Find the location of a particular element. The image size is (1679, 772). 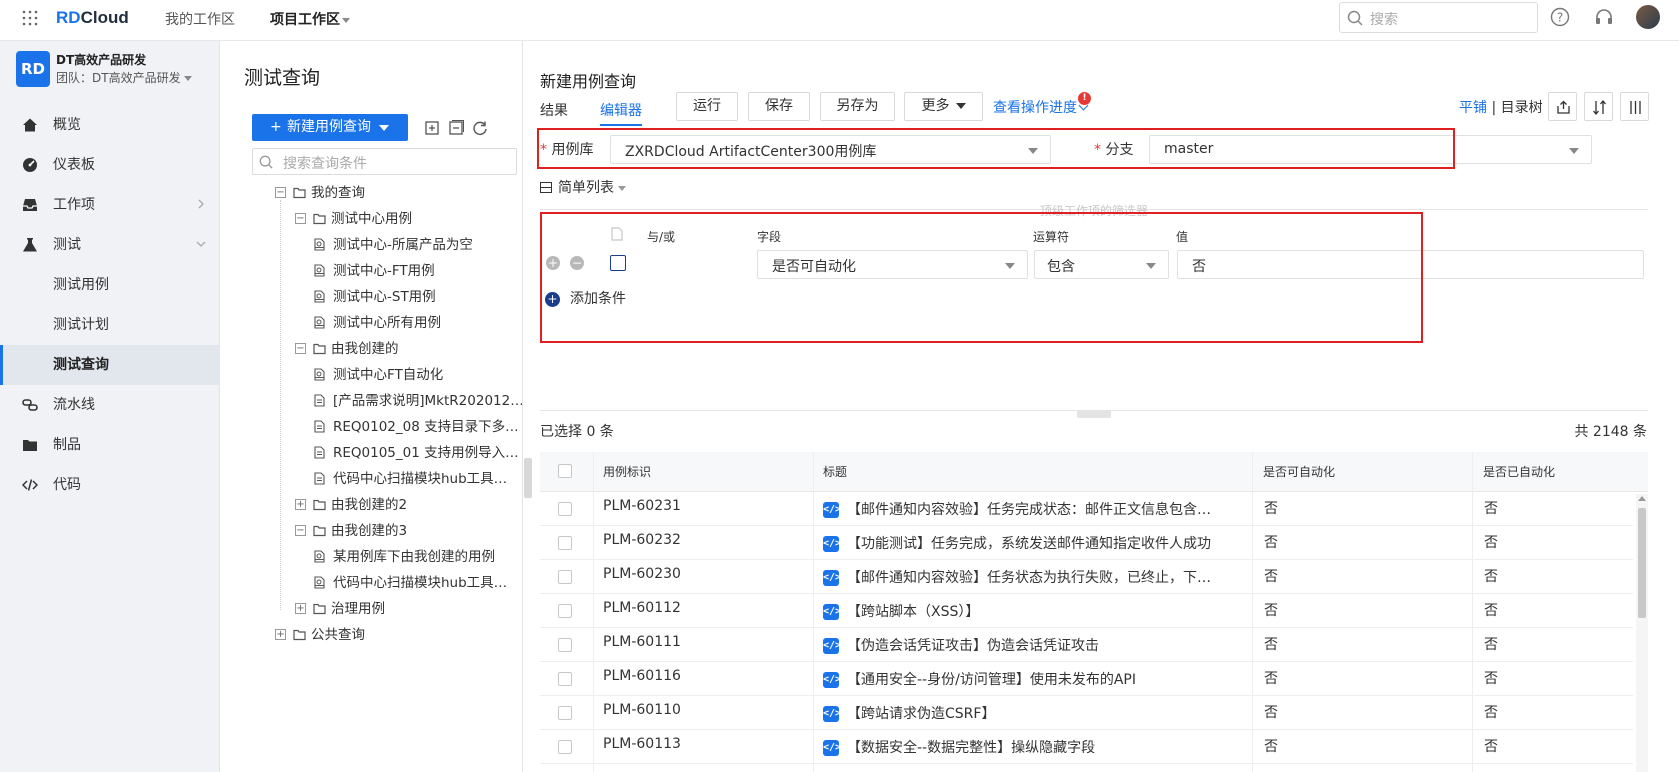

avatar is located at coordinates (1648, 17).